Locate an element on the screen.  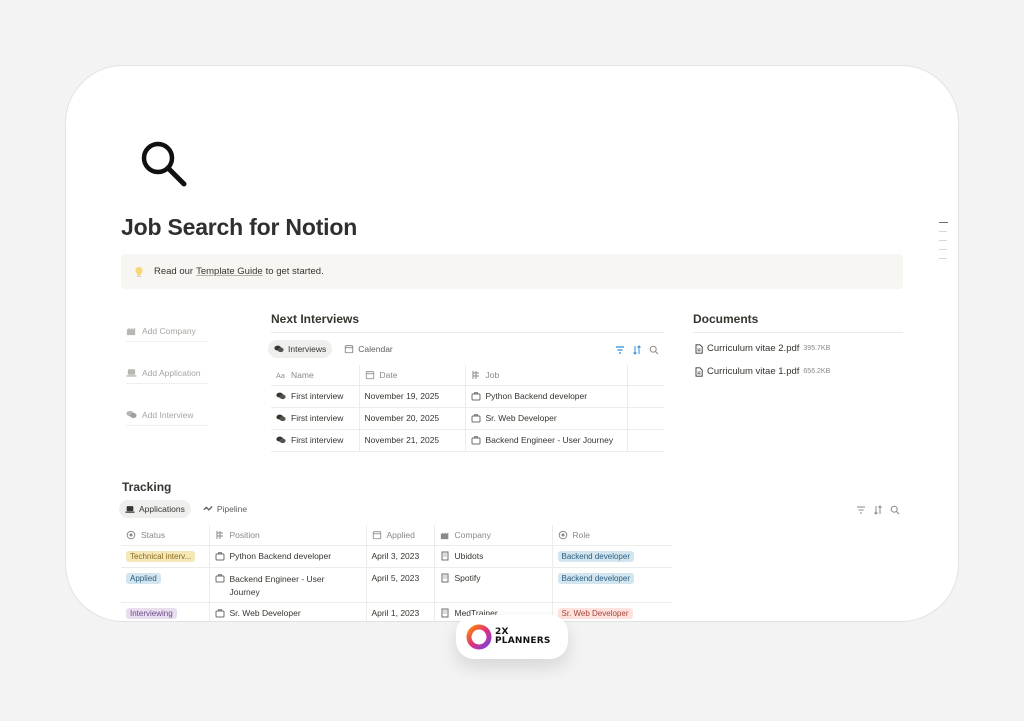
template-guide-link: Template Guide is located at coordinates (229, 271).